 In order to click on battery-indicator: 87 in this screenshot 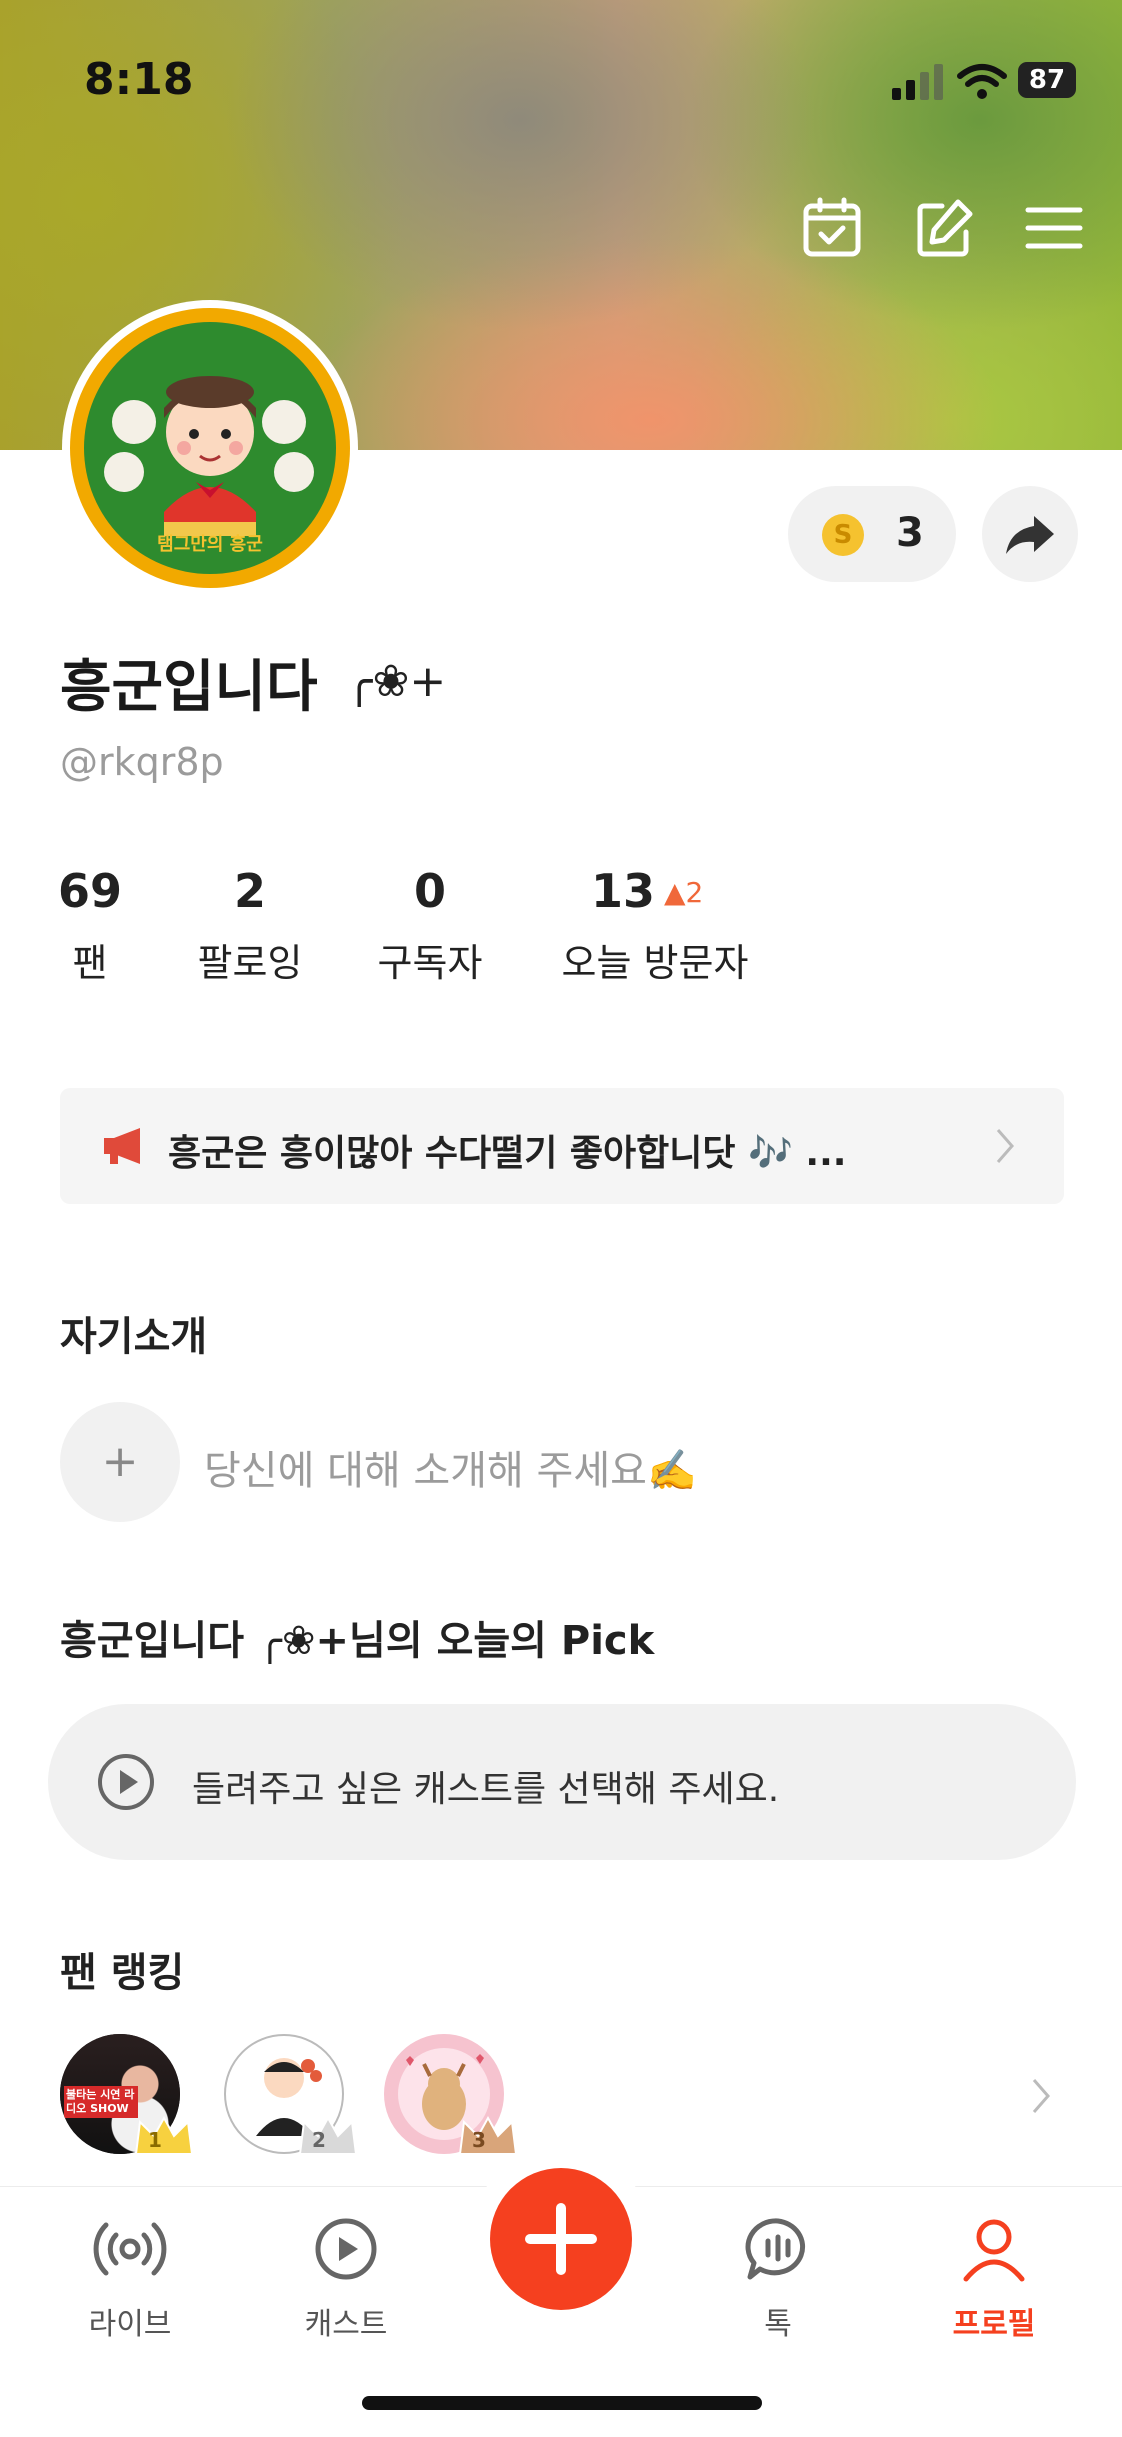, I will do `click(1047, 80)`.